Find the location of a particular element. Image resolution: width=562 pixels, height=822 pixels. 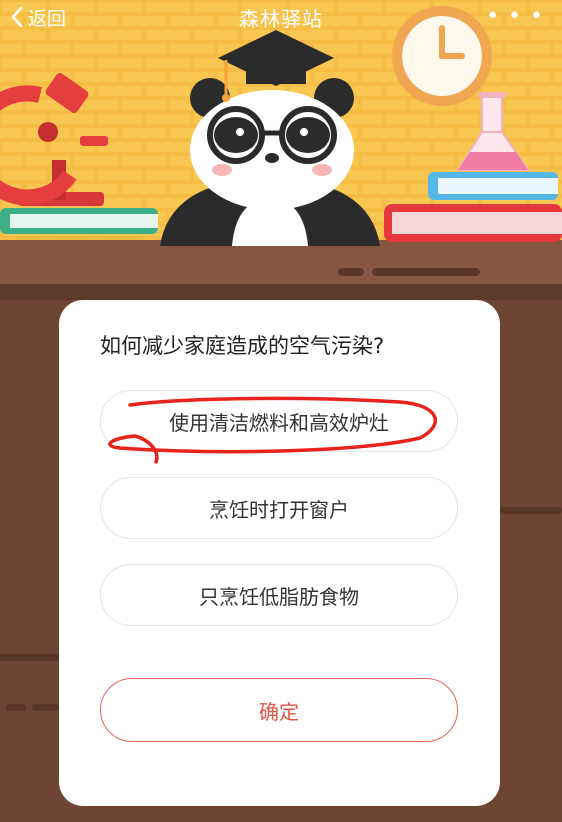

page-title: 森林驿站 is located at coordinates (281, 18).